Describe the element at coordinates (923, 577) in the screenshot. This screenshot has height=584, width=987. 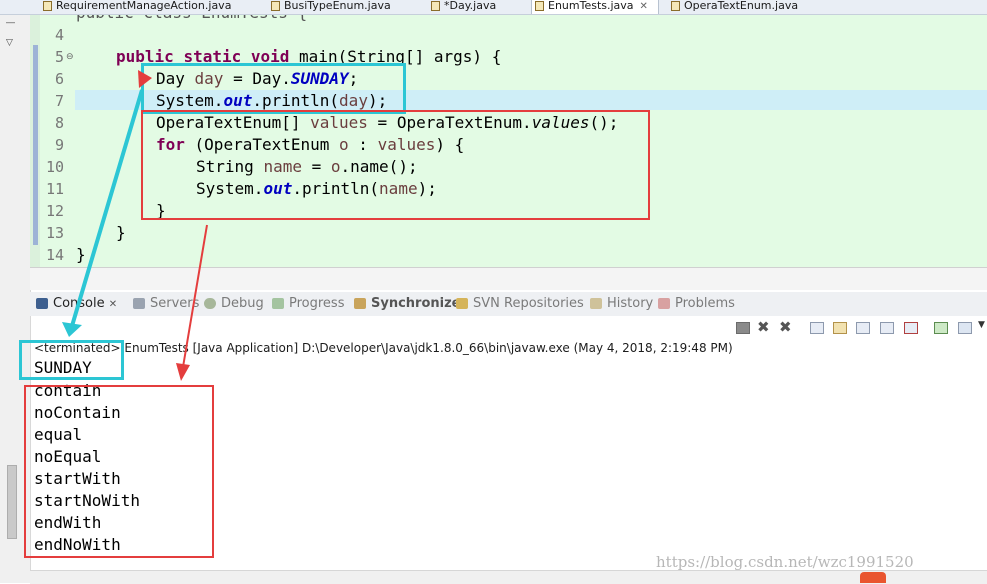
I see `ime-toolbar` at that location.